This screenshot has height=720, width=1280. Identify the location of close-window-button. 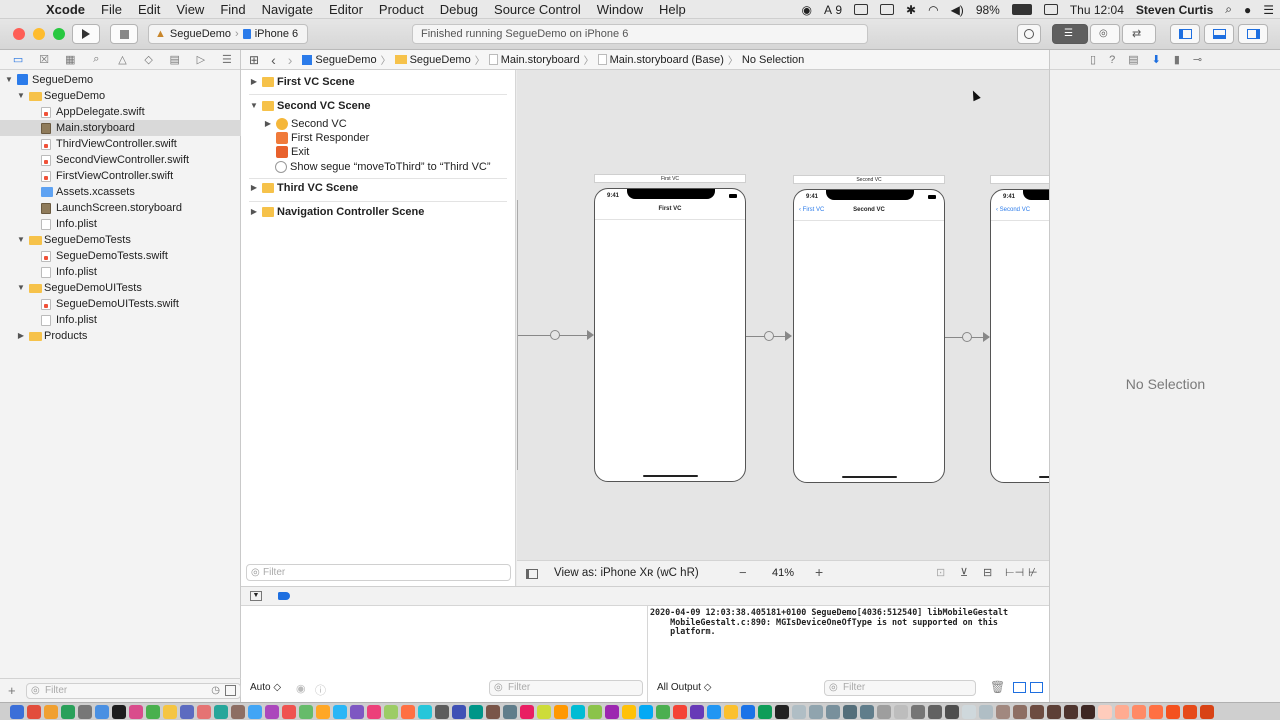
(19, 34).